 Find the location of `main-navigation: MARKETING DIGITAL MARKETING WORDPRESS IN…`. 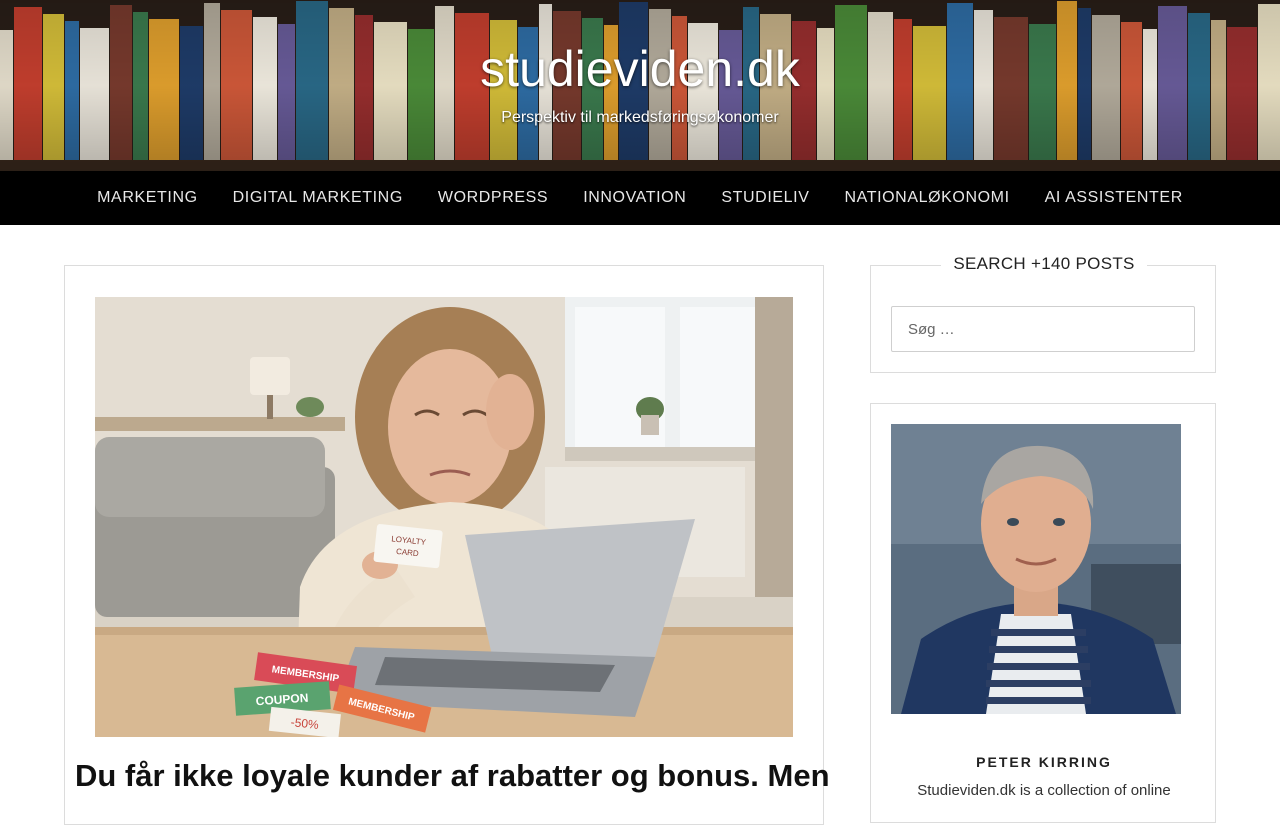

main-navigation: MARKETING DIGITAL MARKETING WORDPRESS IN… is located at coordinates (640, 198).